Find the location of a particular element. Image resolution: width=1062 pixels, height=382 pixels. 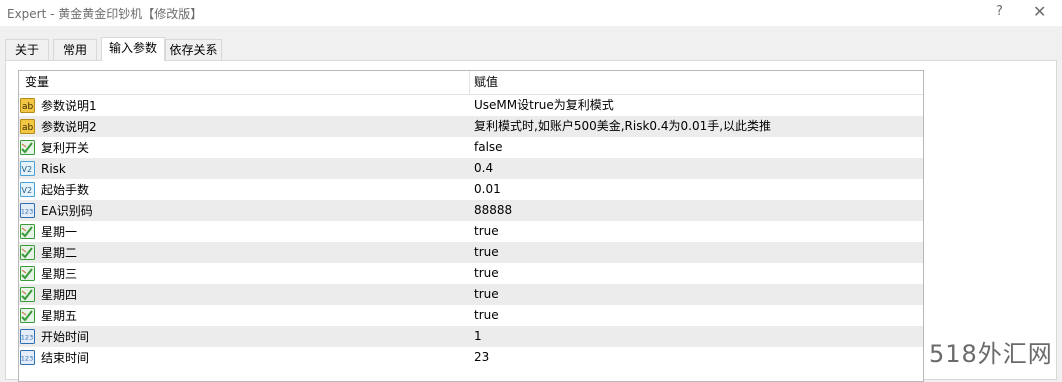

variable-cell: 星期一 is located at coordinates (244, 231).